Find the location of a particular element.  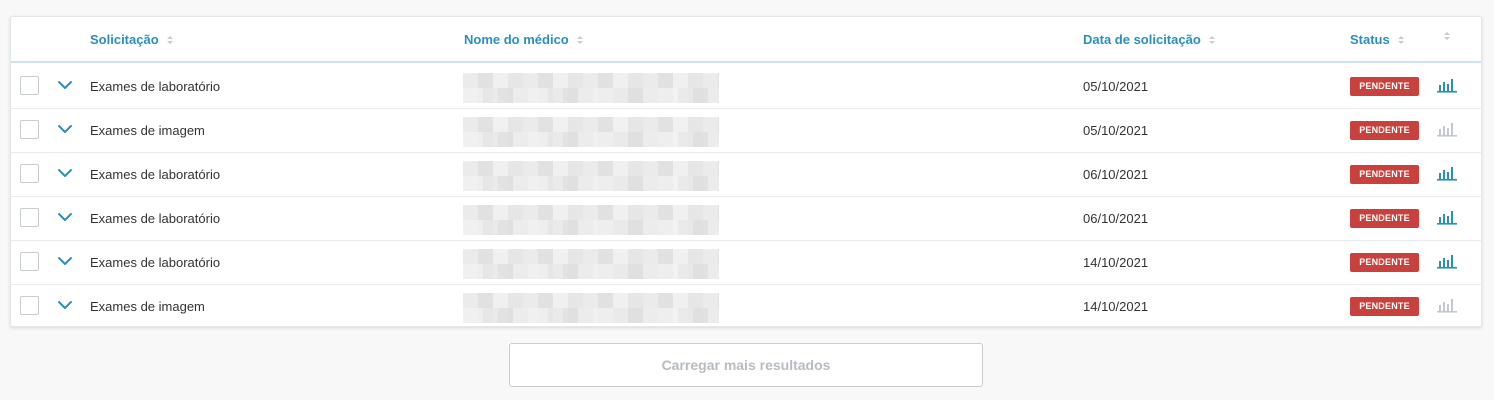

header-status: Status is located at coordinates (1377, 39).